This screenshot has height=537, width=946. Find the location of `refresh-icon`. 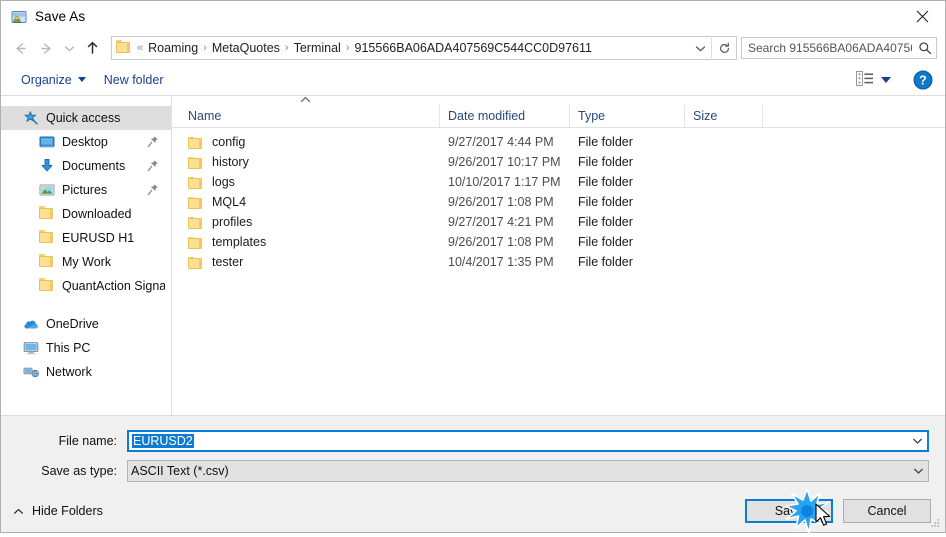

refresh-icon is located at coordinates (723, 48).